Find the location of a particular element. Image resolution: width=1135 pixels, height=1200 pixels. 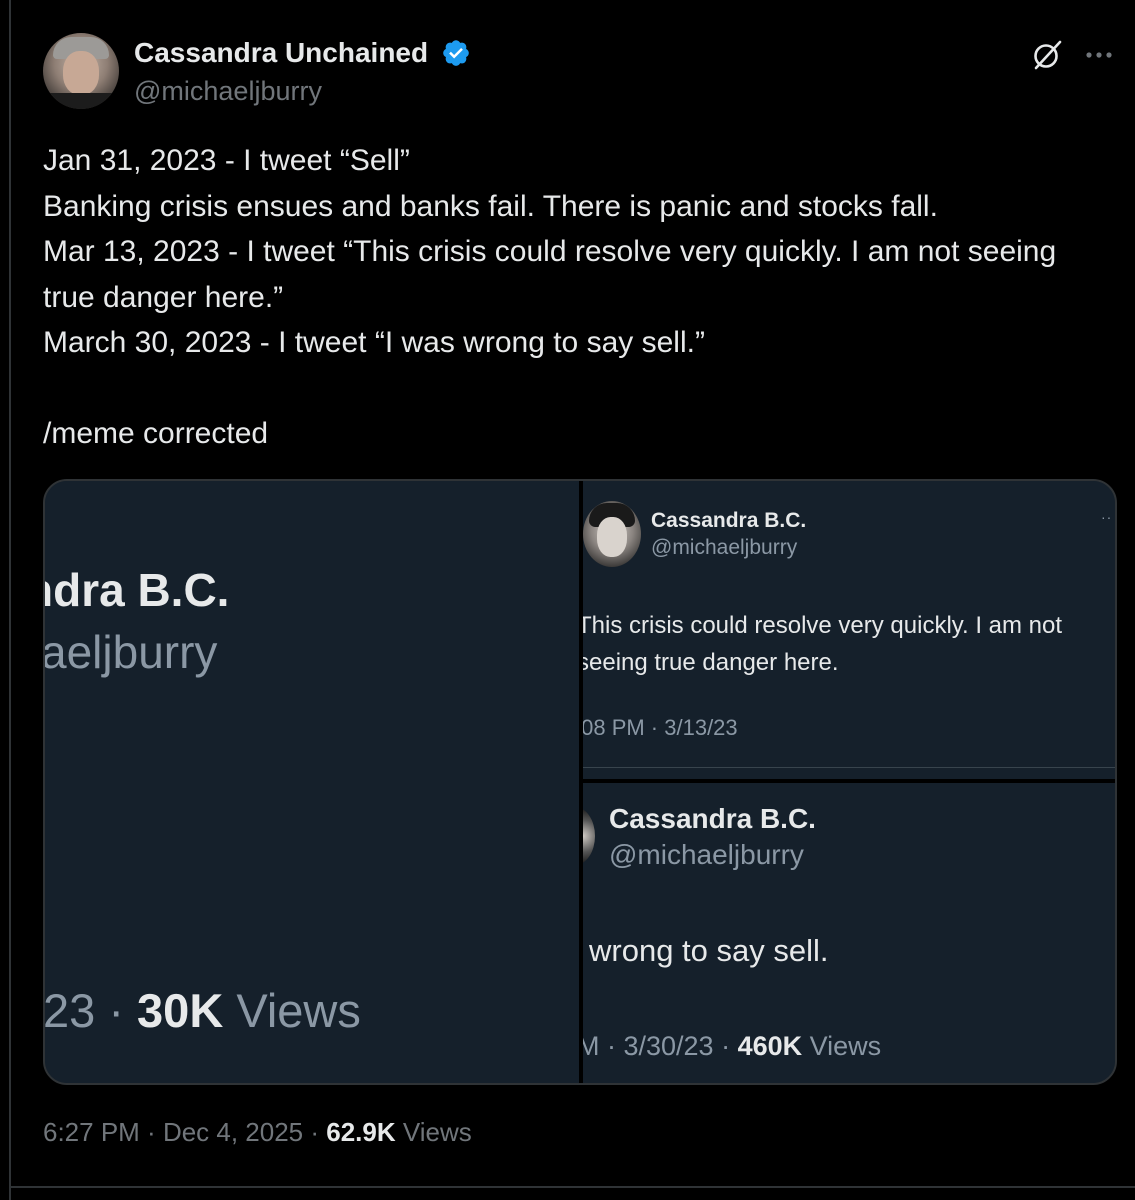

embedded-tweet-text: wrong to say sell. is located at coordinates (709, 950).